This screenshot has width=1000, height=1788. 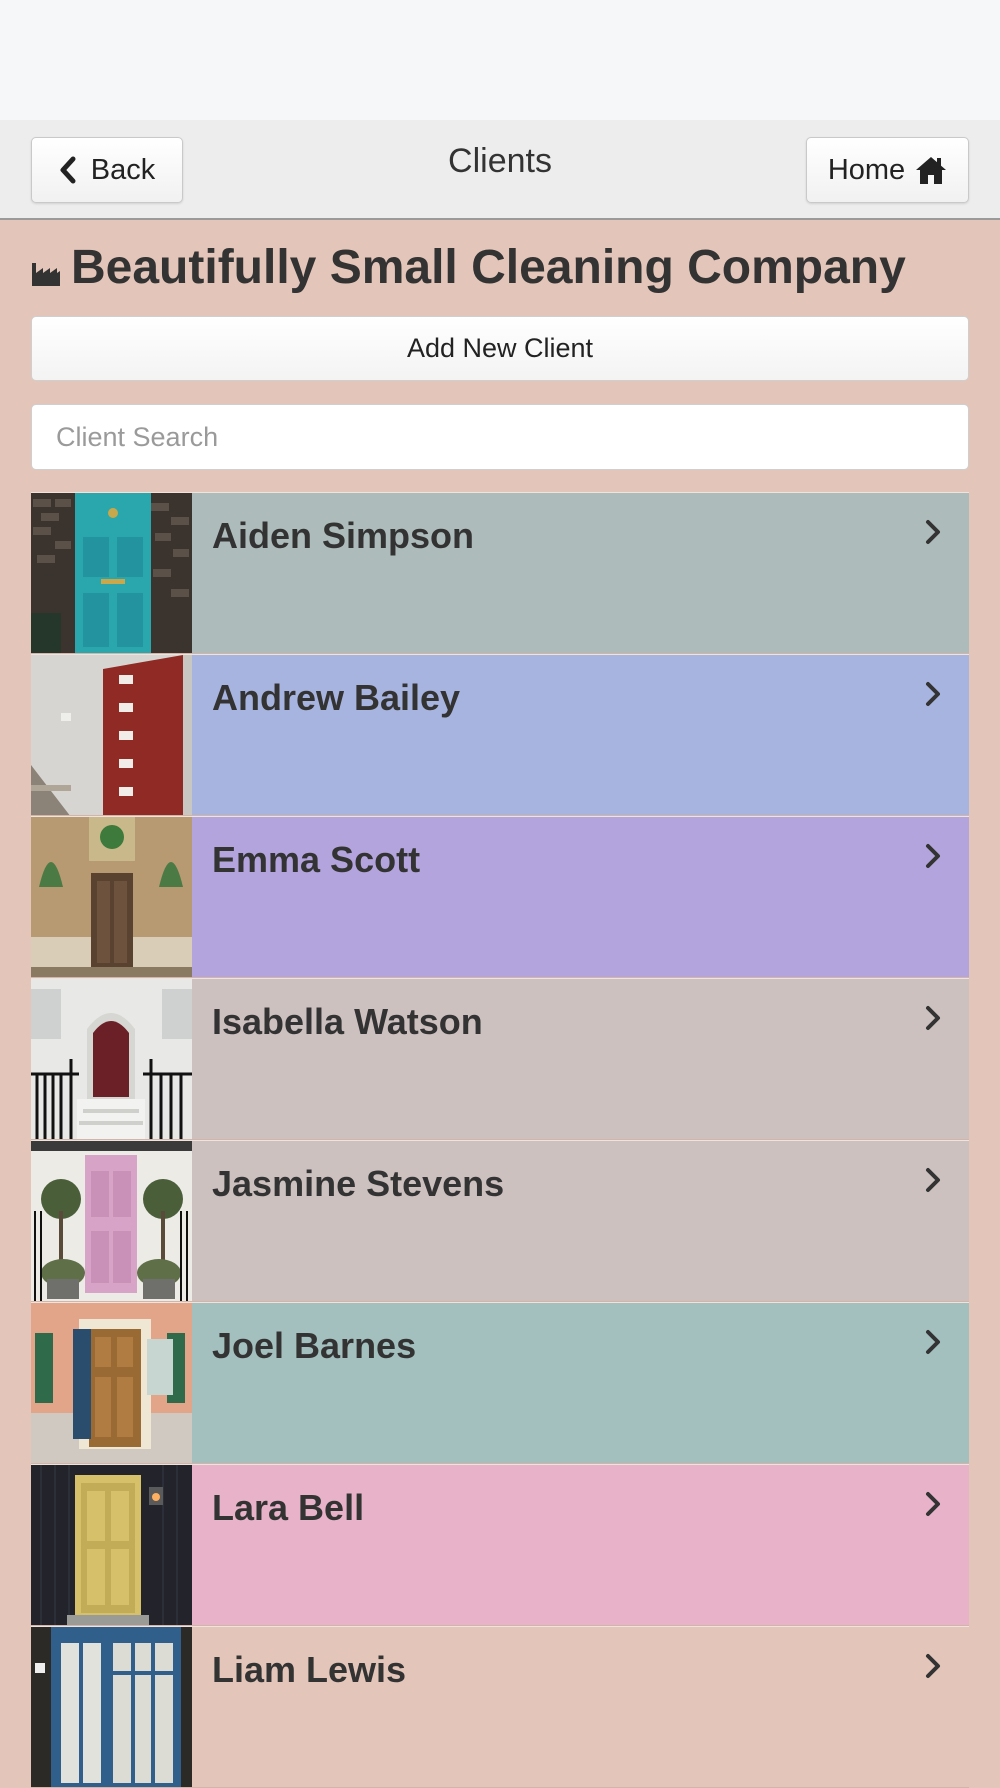 What do you see at coordinates (288, 1507) in the screenshot?
I see `client-name: Lara Bell` at bounding box center [288, 1507].